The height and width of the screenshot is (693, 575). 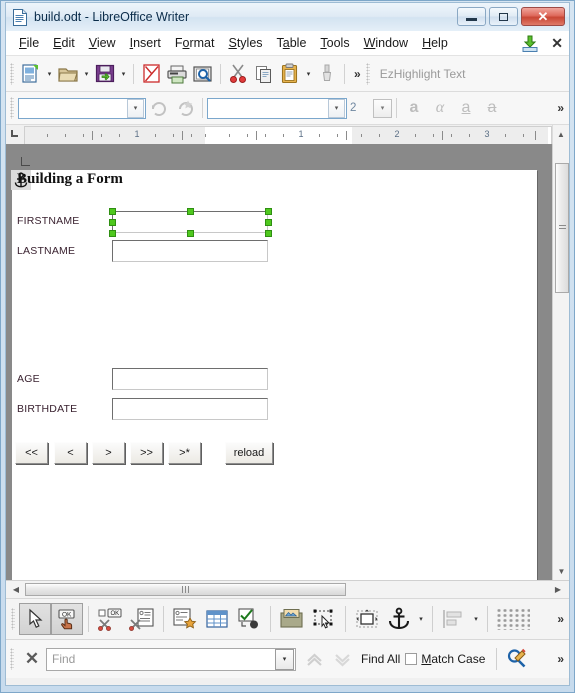 What do you see at coordinates (423, 74) in the screenshot?
I see `ezhighlight-text-label: EzHighlight Text` at bounding box center [423, 74].